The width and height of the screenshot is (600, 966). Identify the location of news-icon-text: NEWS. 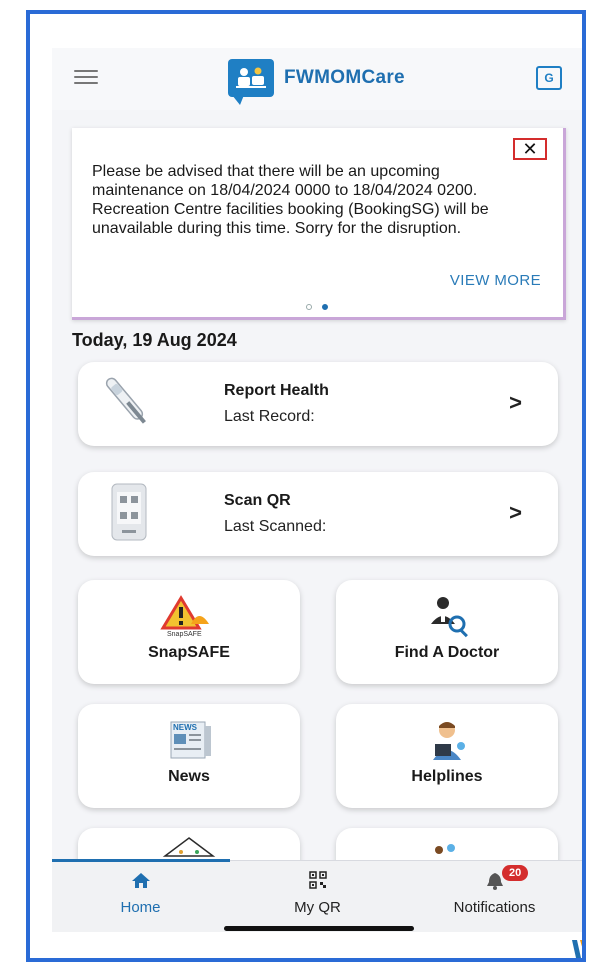
(185, 727).